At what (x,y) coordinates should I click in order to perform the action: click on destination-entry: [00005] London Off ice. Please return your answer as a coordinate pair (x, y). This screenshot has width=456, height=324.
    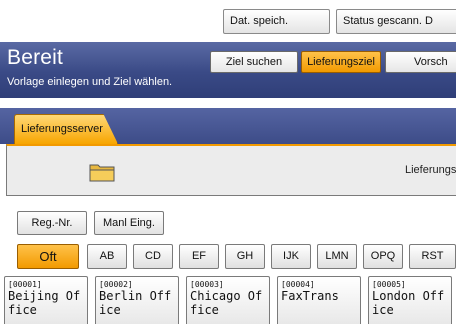
    Looking at the image, I should click on (410, 300).